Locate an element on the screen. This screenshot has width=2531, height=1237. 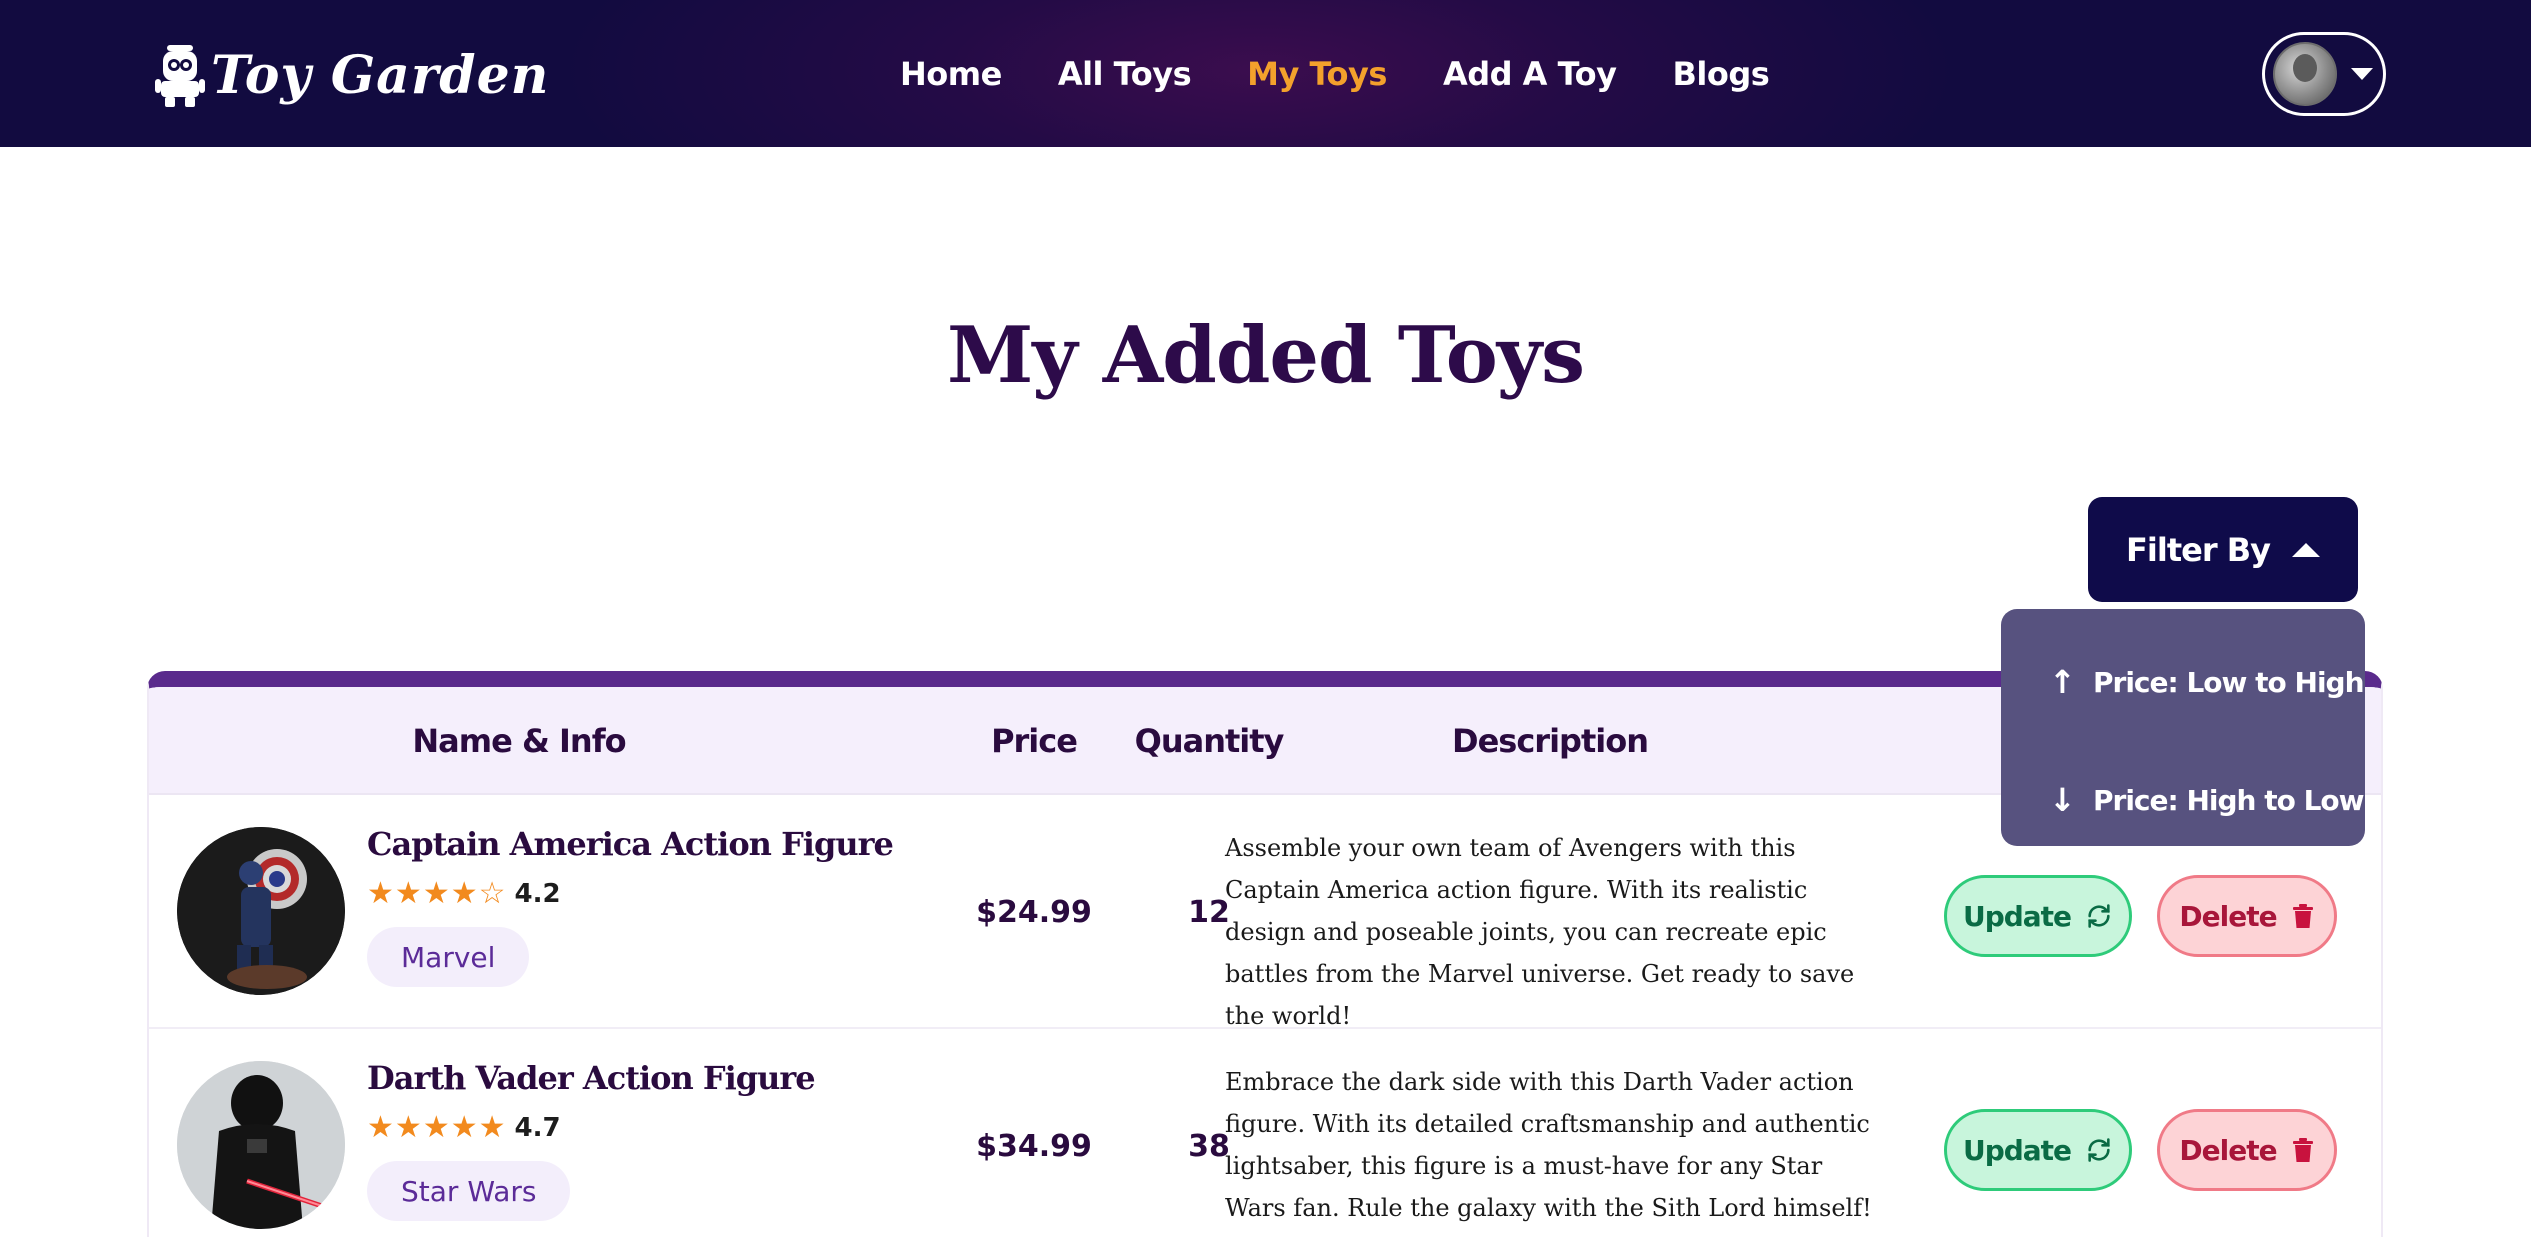
filter-button: Filter By is located at coordinates (2223, 549).